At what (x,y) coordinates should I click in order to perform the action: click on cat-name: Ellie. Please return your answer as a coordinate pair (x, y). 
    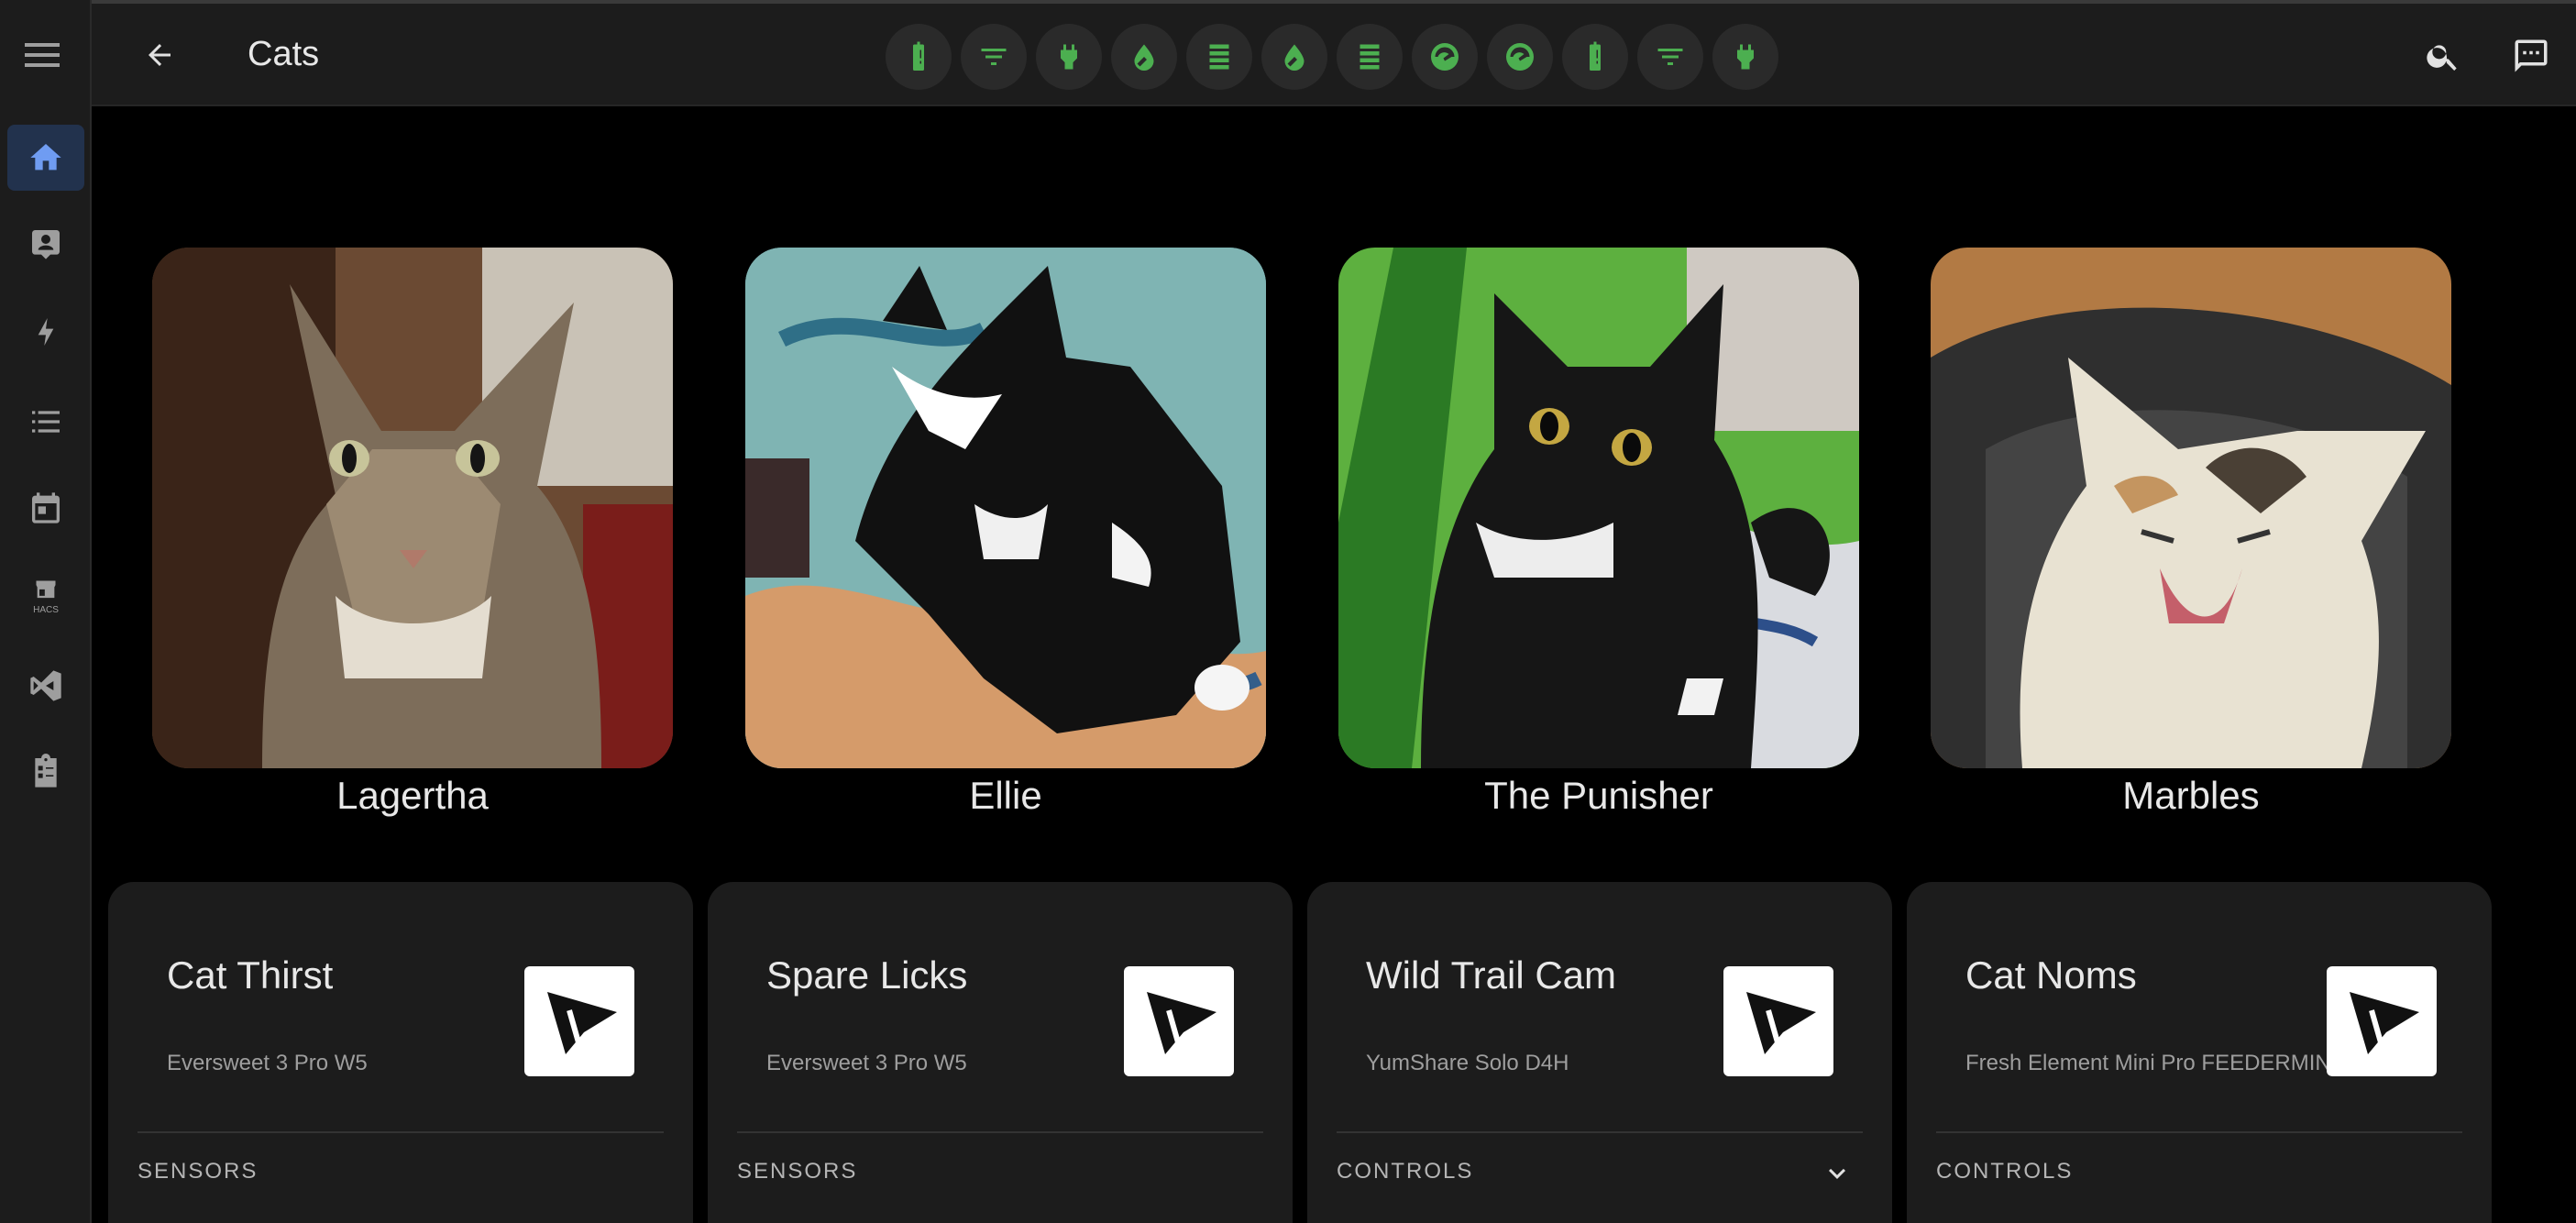
    Looking at the image, I should click on (1006, 795).